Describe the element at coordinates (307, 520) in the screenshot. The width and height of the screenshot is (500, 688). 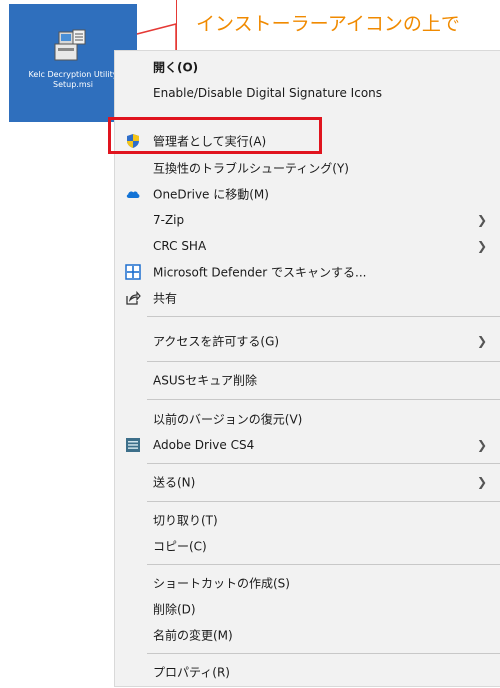
I see `menu-item-cut: 切り取り(T)` at that location.